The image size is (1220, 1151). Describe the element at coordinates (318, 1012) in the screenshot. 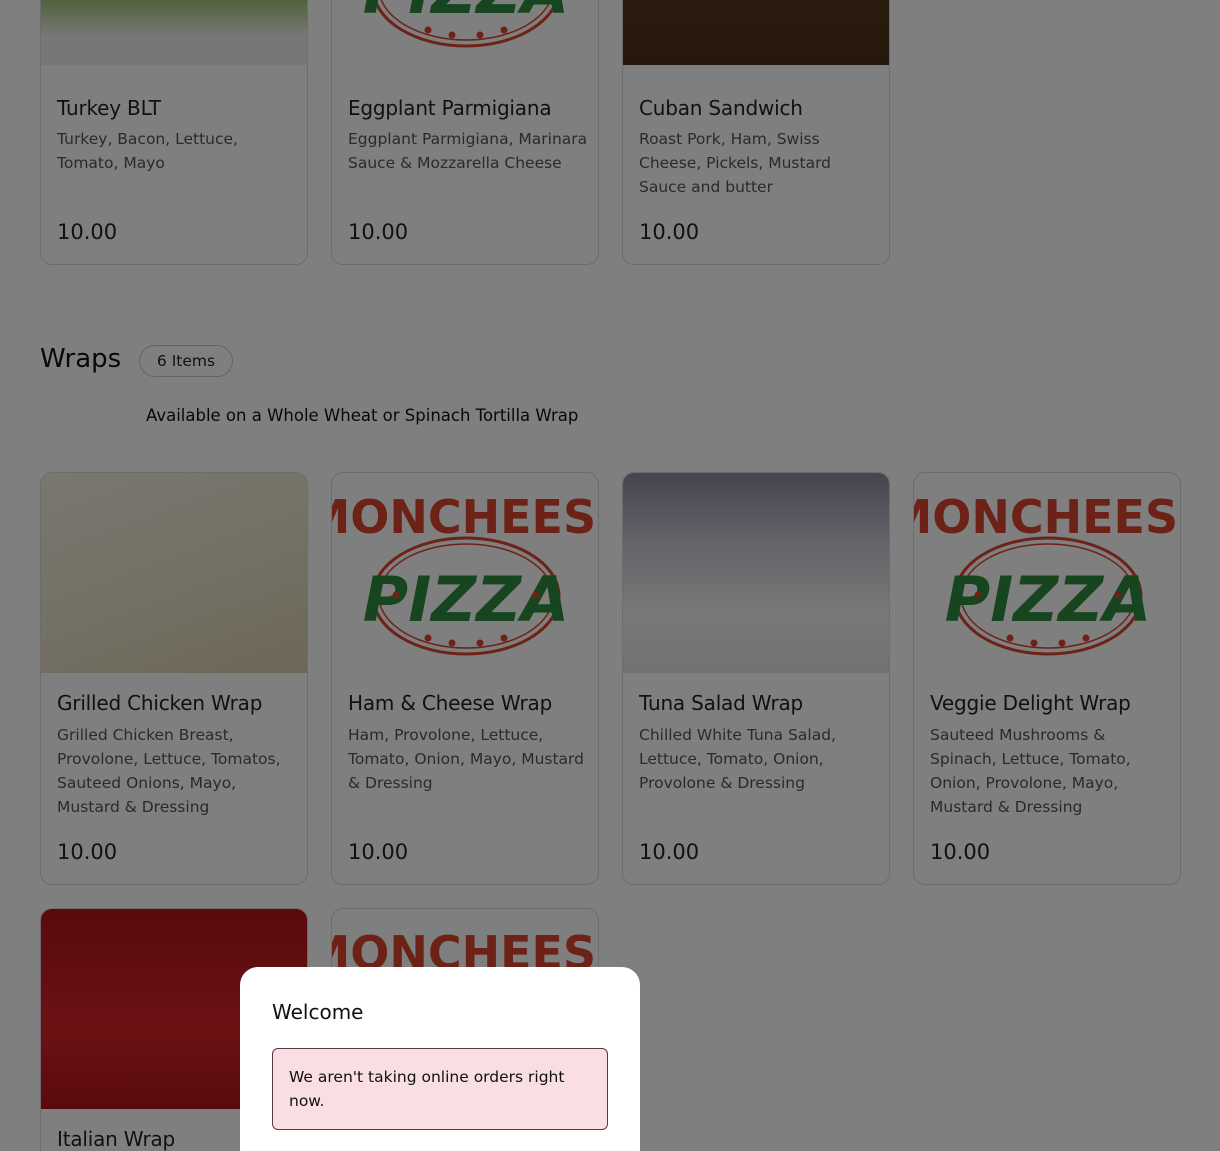

I see `modal-title: Welcome` at that location.